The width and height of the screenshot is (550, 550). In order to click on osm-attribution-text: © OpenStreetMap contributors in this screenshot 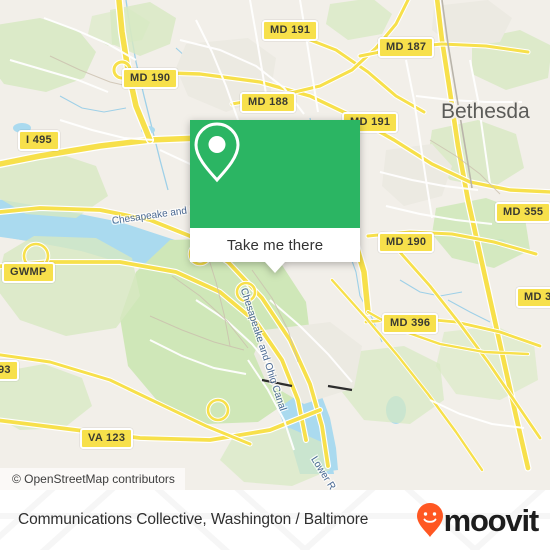, I will do `click(93, 479)`.